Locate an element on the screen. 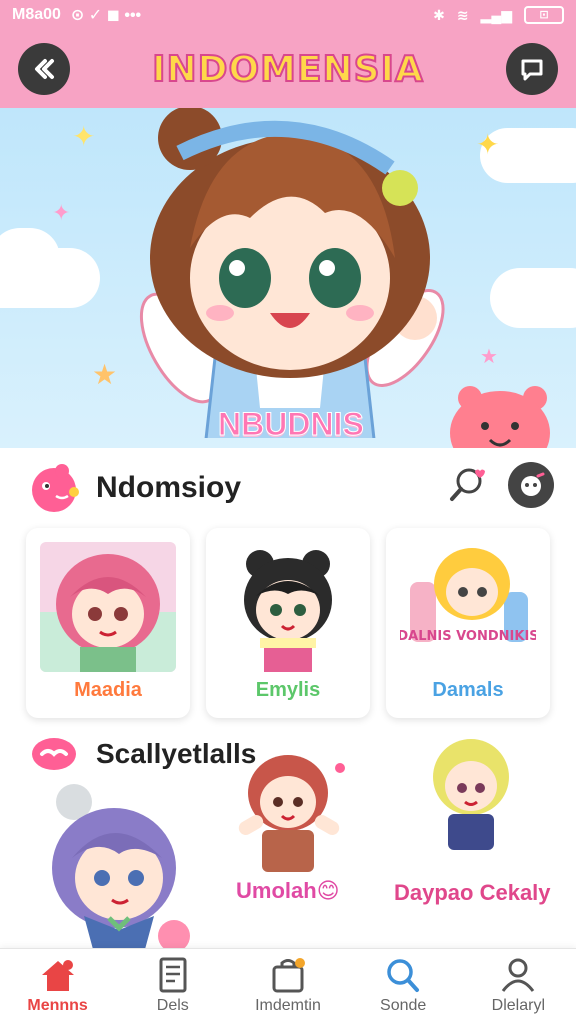  nav-label: Sonde is located at coordinates (403, 1005).